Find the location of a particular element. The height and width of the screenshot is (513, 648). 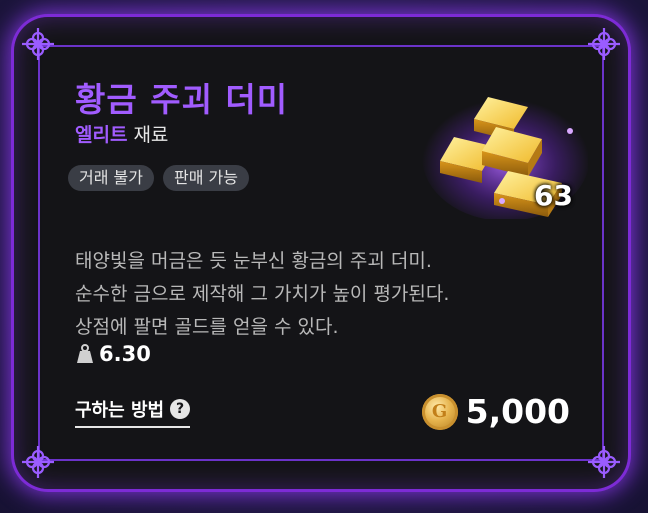

sell-price: G 5,000 is located at coordinates (495, 411).